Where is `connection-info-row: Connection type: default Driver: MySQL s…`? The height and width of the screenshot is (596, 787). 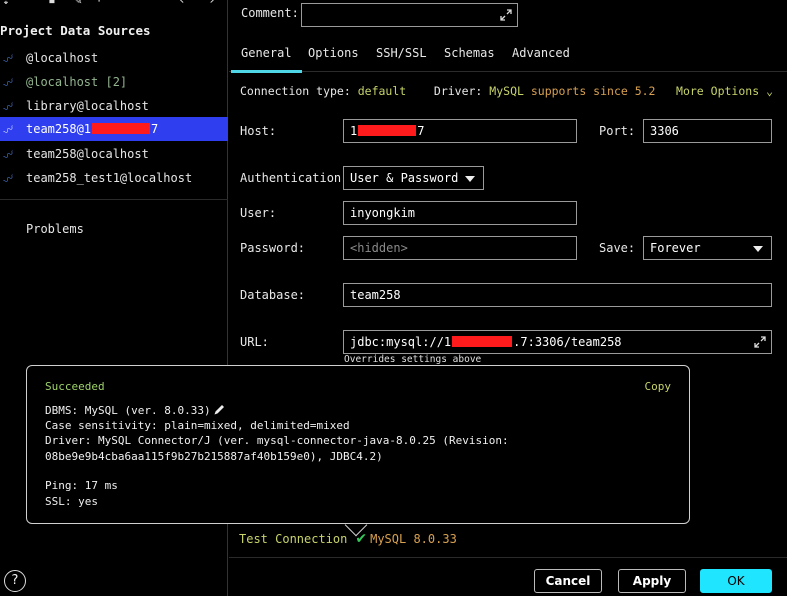 connection-info-row: Connection type: default Driver: MySQL s… is located at coordinates (447, 91).